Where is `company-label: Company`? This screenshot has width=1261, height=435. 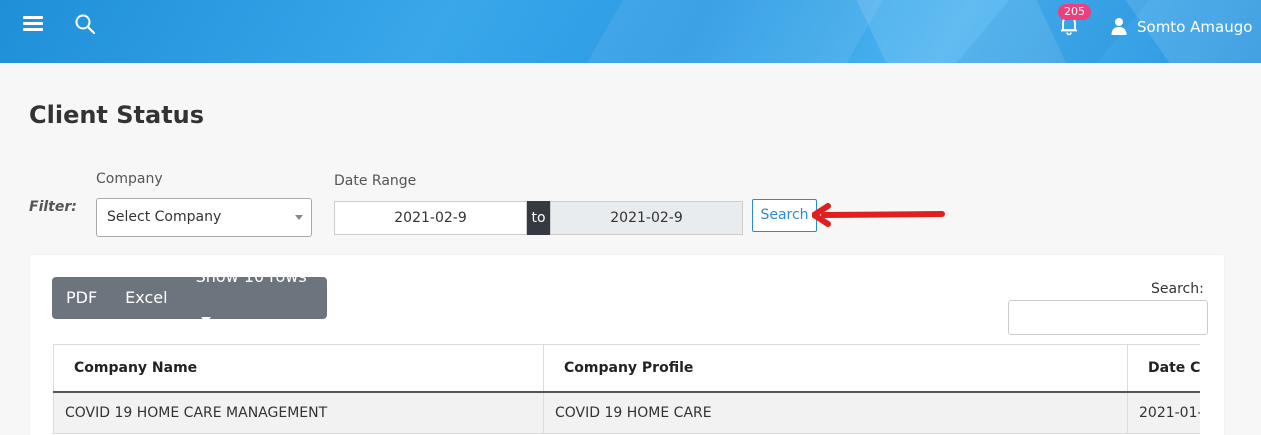 company-label: Company is located at coordinates (129, 179).